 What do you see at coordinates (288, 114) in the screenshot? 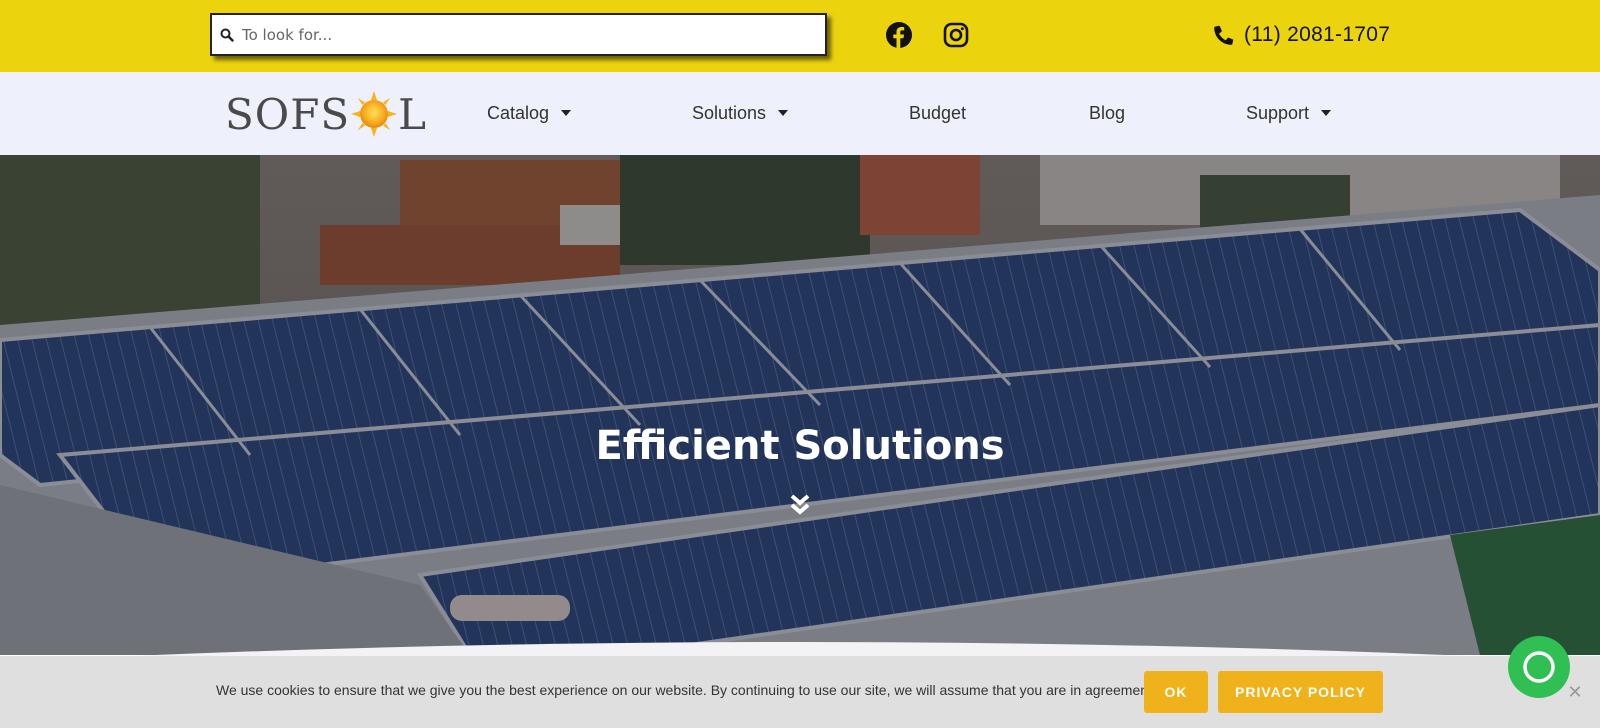
I see `logo-text-start: SOFS` at bounding box center [288, 114].